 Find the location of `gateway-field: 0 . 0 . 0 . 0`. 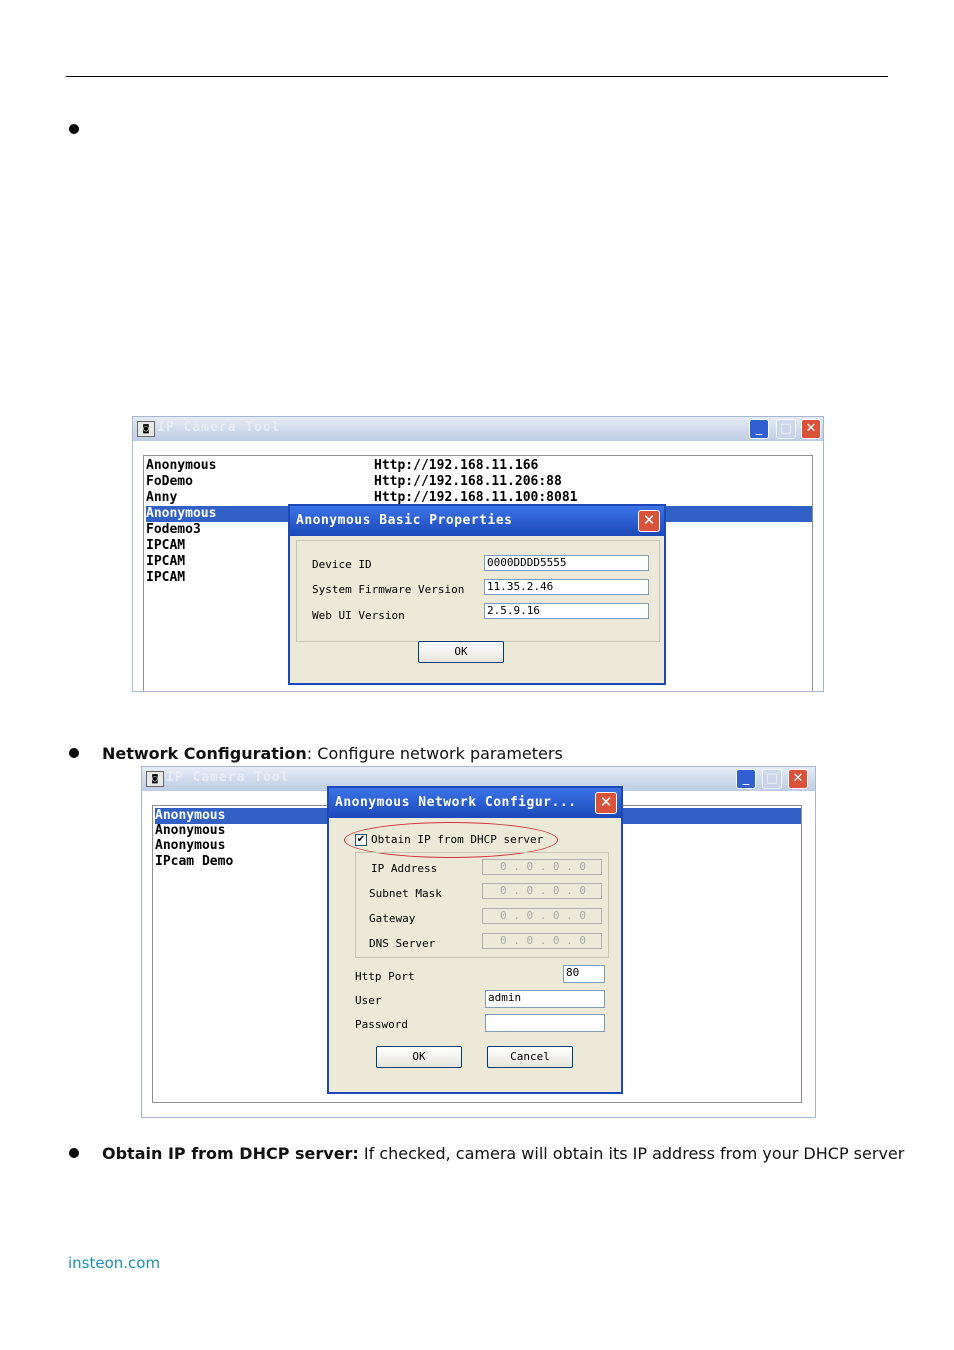

gateway-field: 0 . 0 . 0 . 0 is located at coordinates (542, 916).